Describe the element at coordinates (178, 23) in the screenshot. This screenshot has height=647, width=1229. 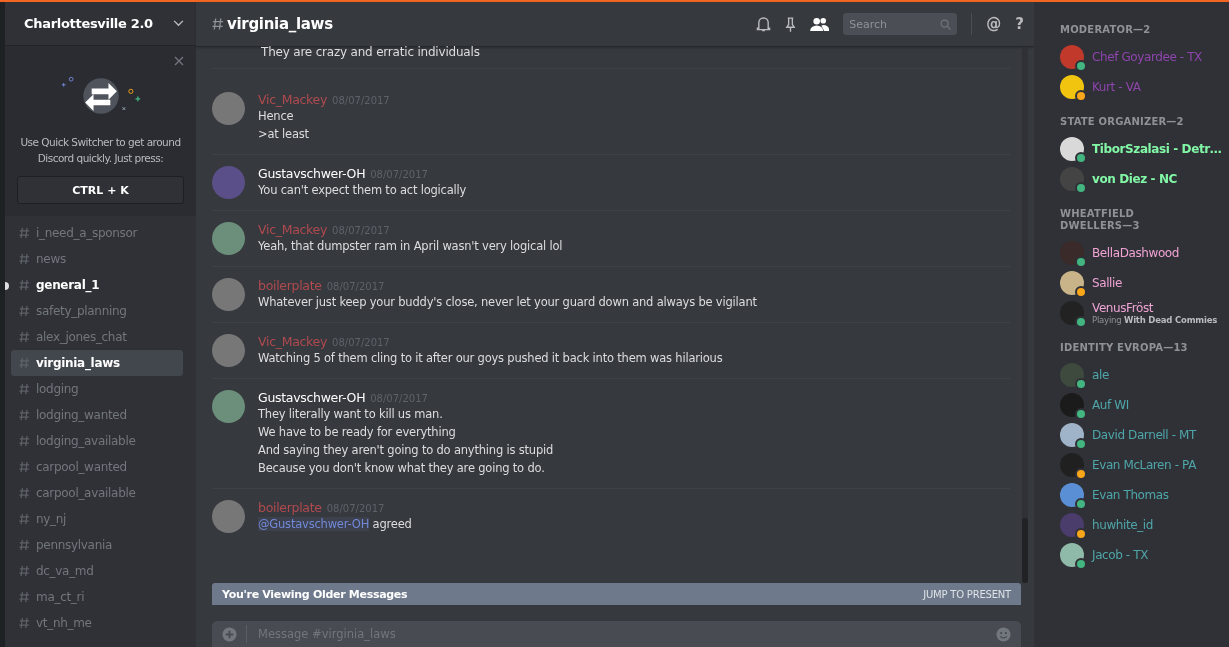
I see `chevron-down-icon` at that location.